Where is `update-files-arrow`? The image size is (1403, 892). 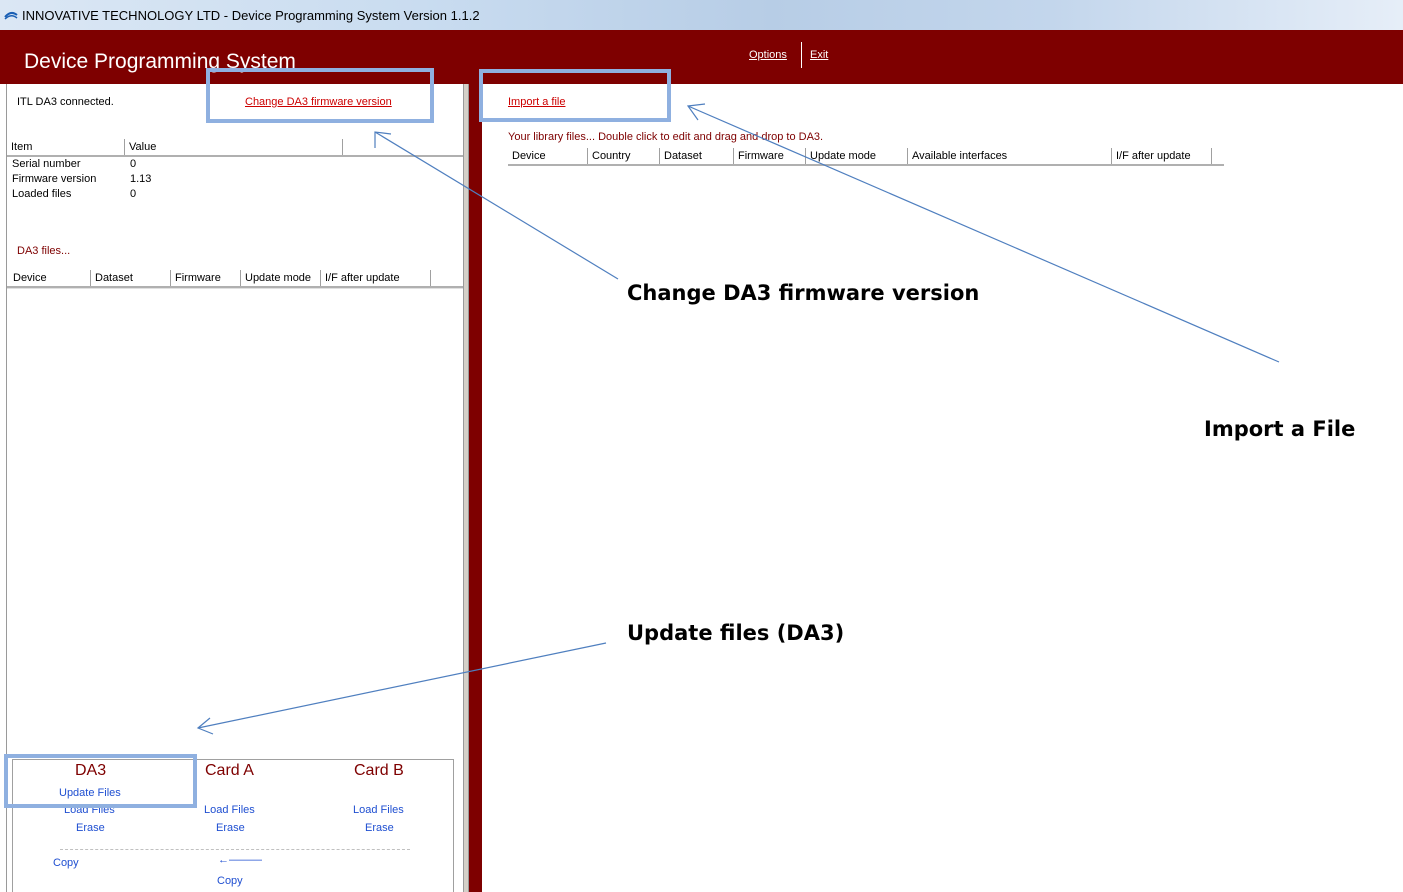
update-files-arrow is located at coordinates (402, 685).